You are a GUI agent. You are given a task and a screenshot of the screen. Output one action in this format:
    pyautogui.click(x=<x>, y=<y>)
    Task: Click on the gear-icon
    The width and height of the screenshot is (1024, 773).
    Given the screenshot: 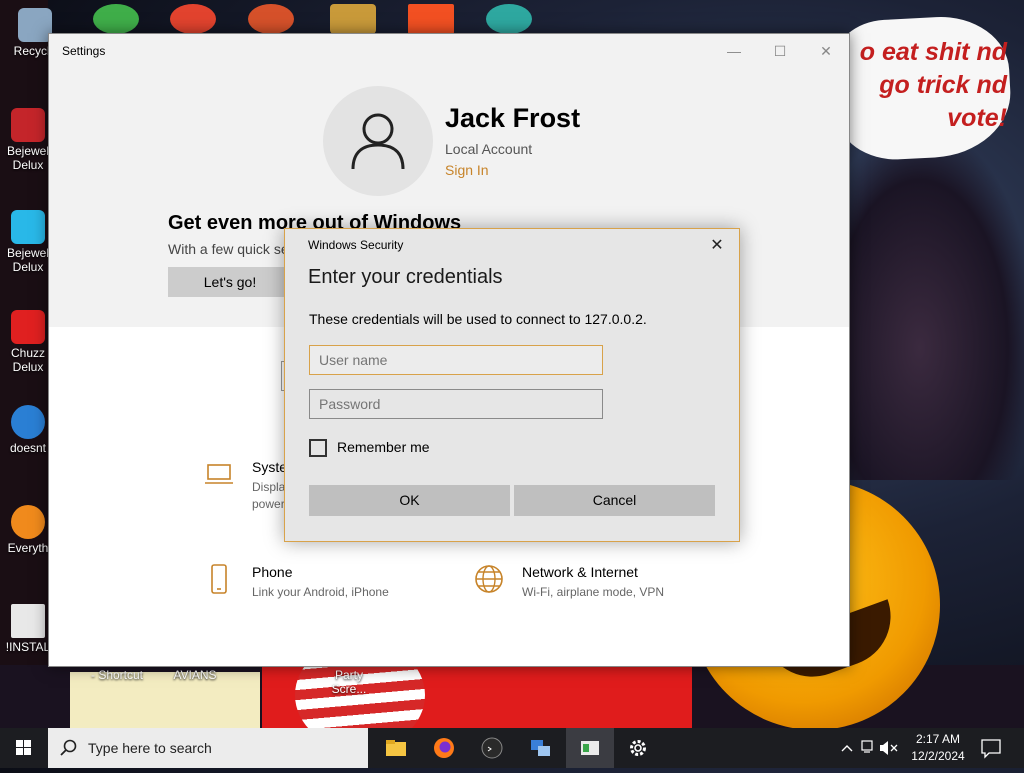 What is the action you would take?
    pyautogui.click(x=638, y=748)
    